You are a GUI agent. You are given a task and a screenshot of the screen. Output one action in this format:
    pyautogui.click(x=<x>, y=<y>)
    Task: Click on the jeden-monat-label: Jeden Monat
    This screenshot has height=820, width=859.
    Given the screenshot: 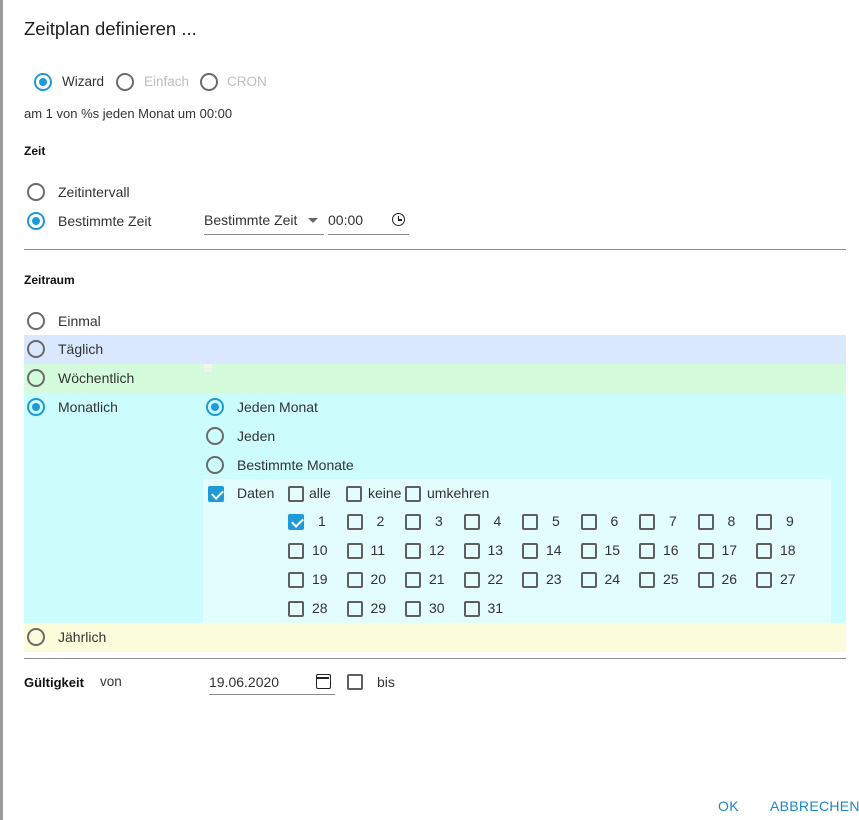 What is the action you would take?
    pyautogui.click(x=277, y=407)
    